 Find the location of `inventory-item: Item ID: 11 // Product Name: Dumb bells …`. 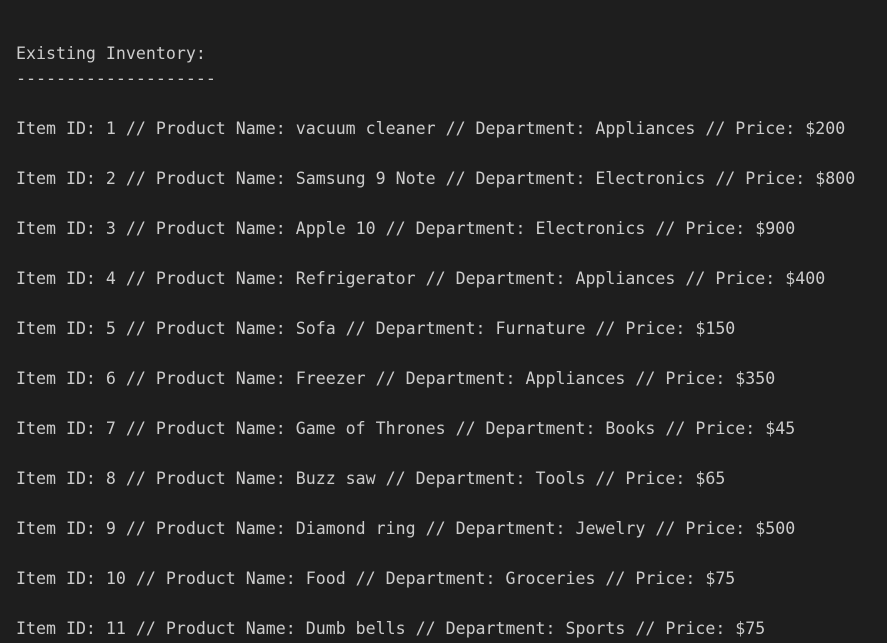

inventory-item: Item ID: 11 // Product Name: Dumb bells … is located at coordinates (391, 628).